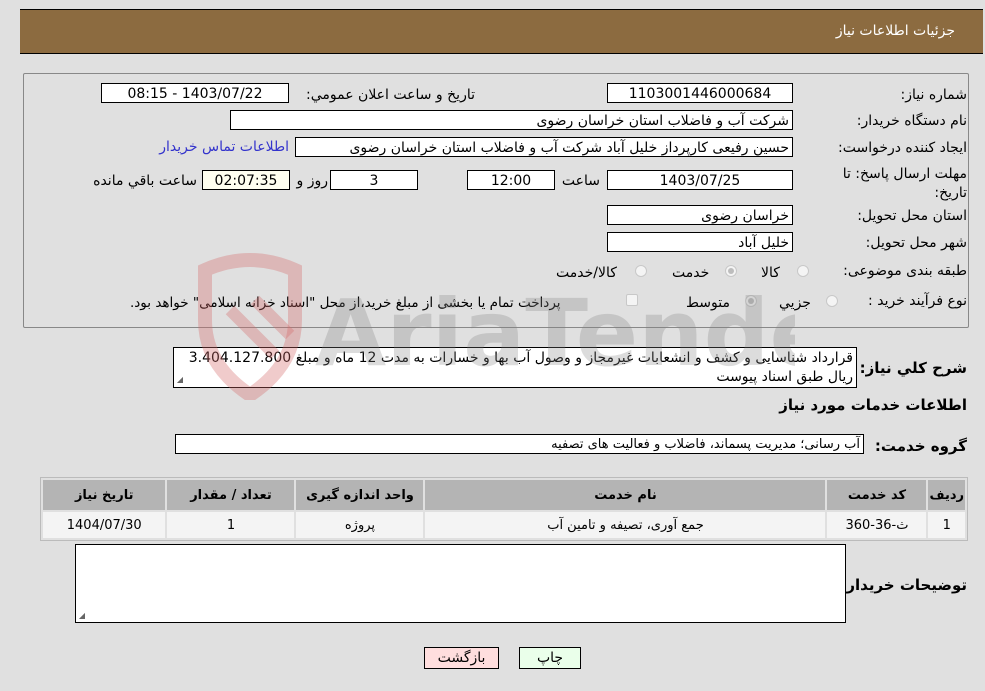 Image resolution: width=985 pixels, height=691 pixels. Describe the element at coordinates (873, 405) in the screenshot. I see `services-section-title: اطلاعات خدمات مورد نیاز` at that location.